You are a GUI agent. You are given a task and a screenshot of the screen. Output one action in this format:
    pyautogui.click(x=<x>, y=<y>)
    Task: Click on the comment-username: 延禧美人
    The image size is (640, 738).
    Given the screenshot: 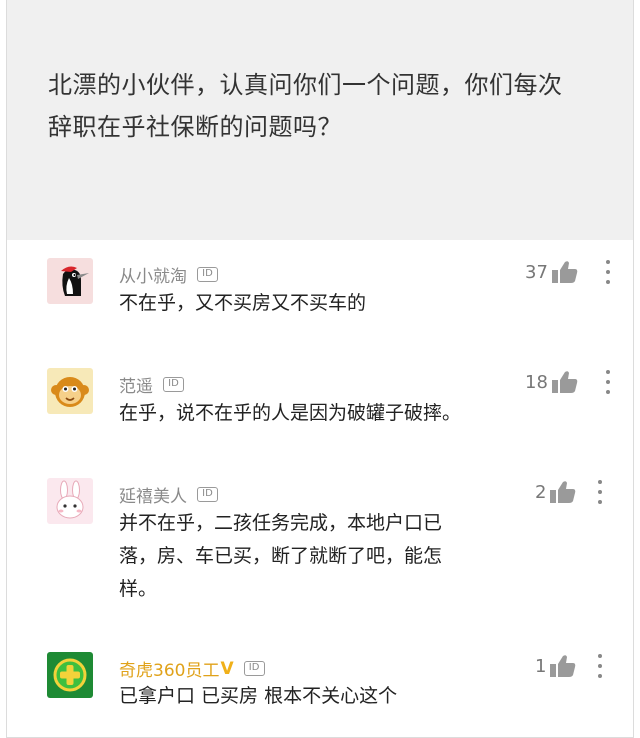 What is the action you would take?
    pyautogui.click(x=153, y=494)
    